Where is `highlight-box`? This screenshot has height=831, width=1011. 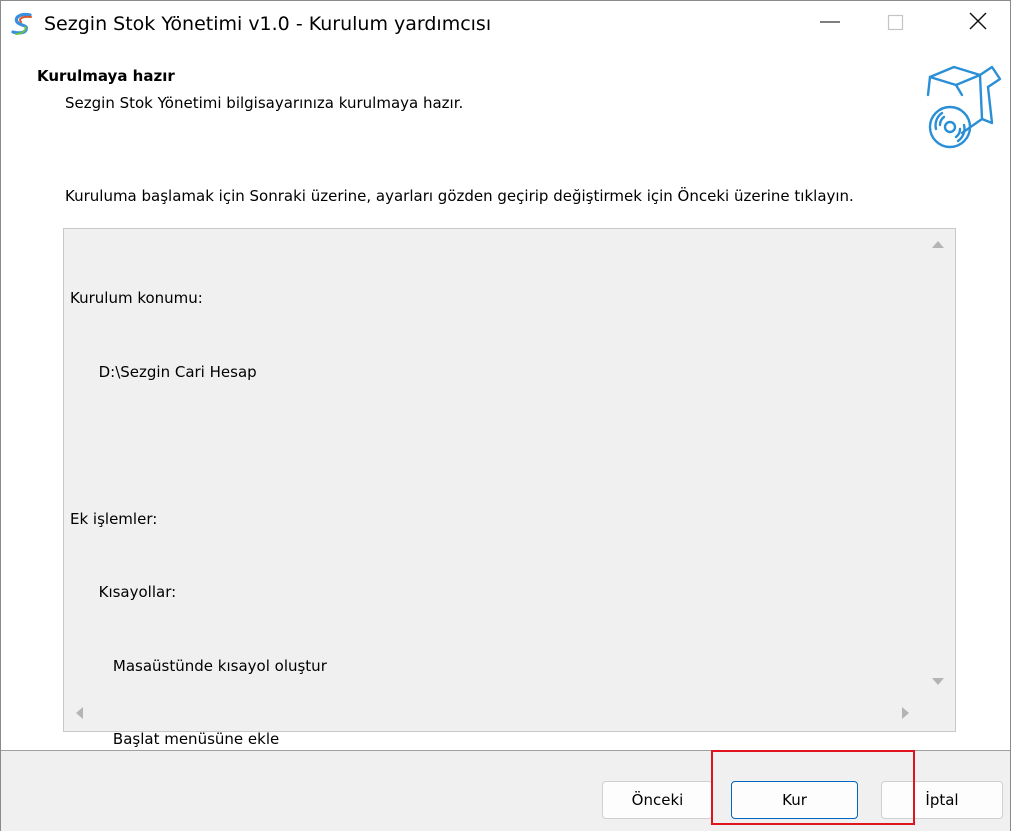 highlight-box is located at coordinates (813, 787).